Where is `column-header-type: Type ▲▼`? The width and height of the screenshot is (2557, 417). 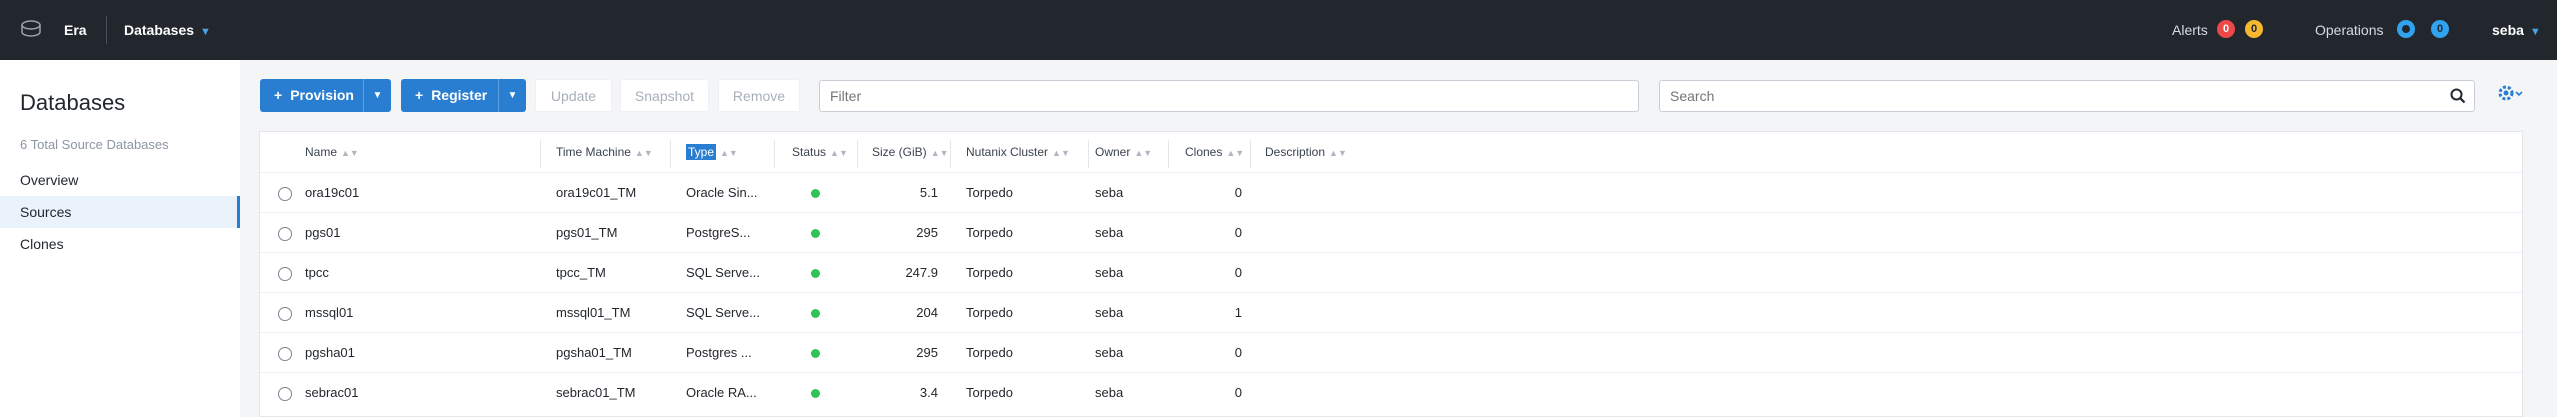 column-header-type: Type ▲▼ is located at coordinates (712, 152).